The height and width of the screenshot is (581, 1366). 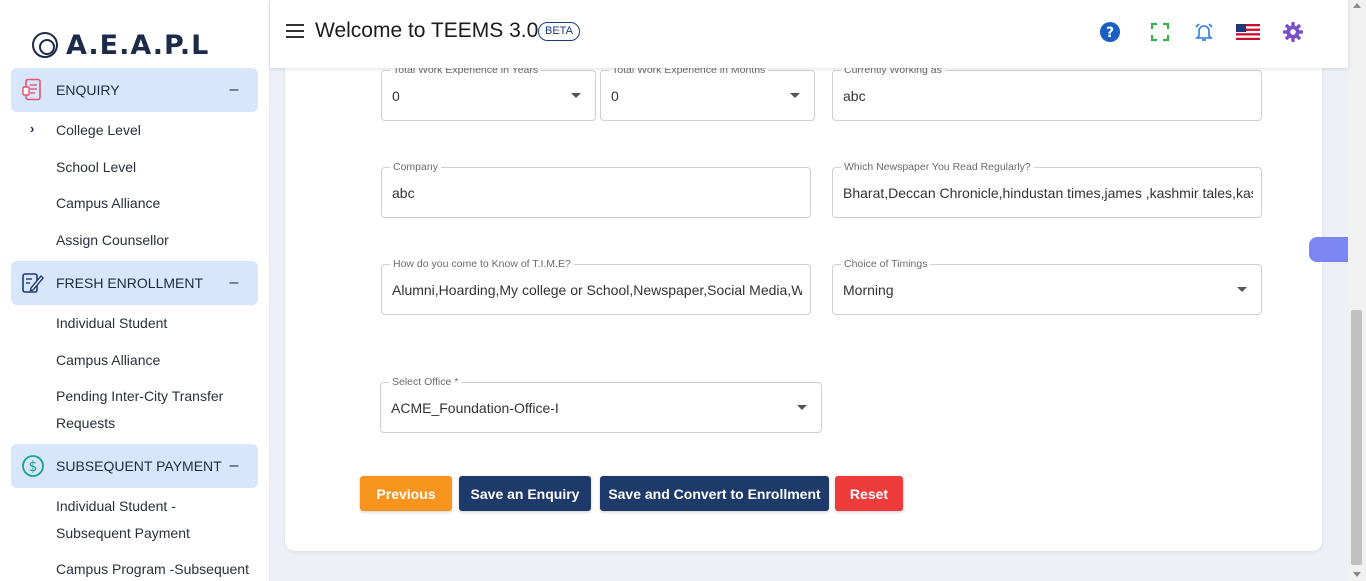 What do you see at coordinates (156, 423) in the screenshot?
I see `sidebar-item-pending-transfer-cont: Requests` at bounding box center [156, 423].